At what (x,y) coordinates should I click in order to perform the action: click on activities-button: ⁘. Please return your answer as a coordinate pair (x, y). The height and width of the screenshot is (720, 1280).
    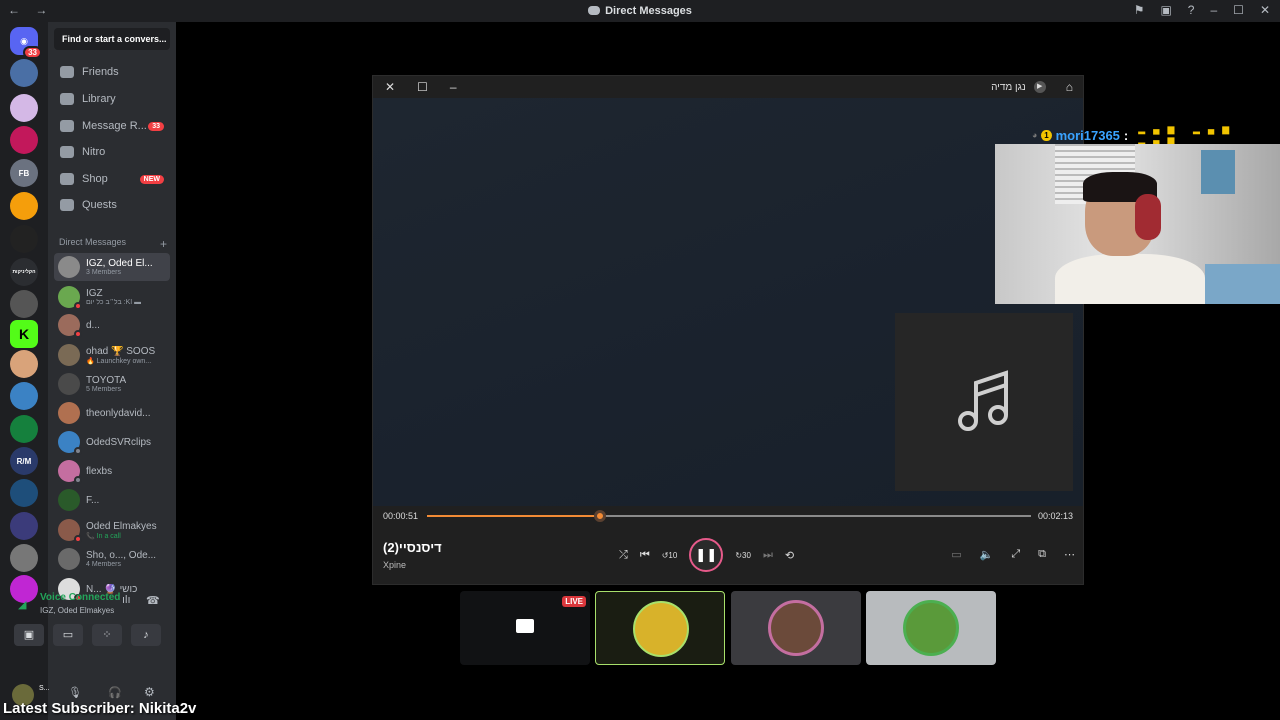
    Looking at the image, I should click on (107, 635).